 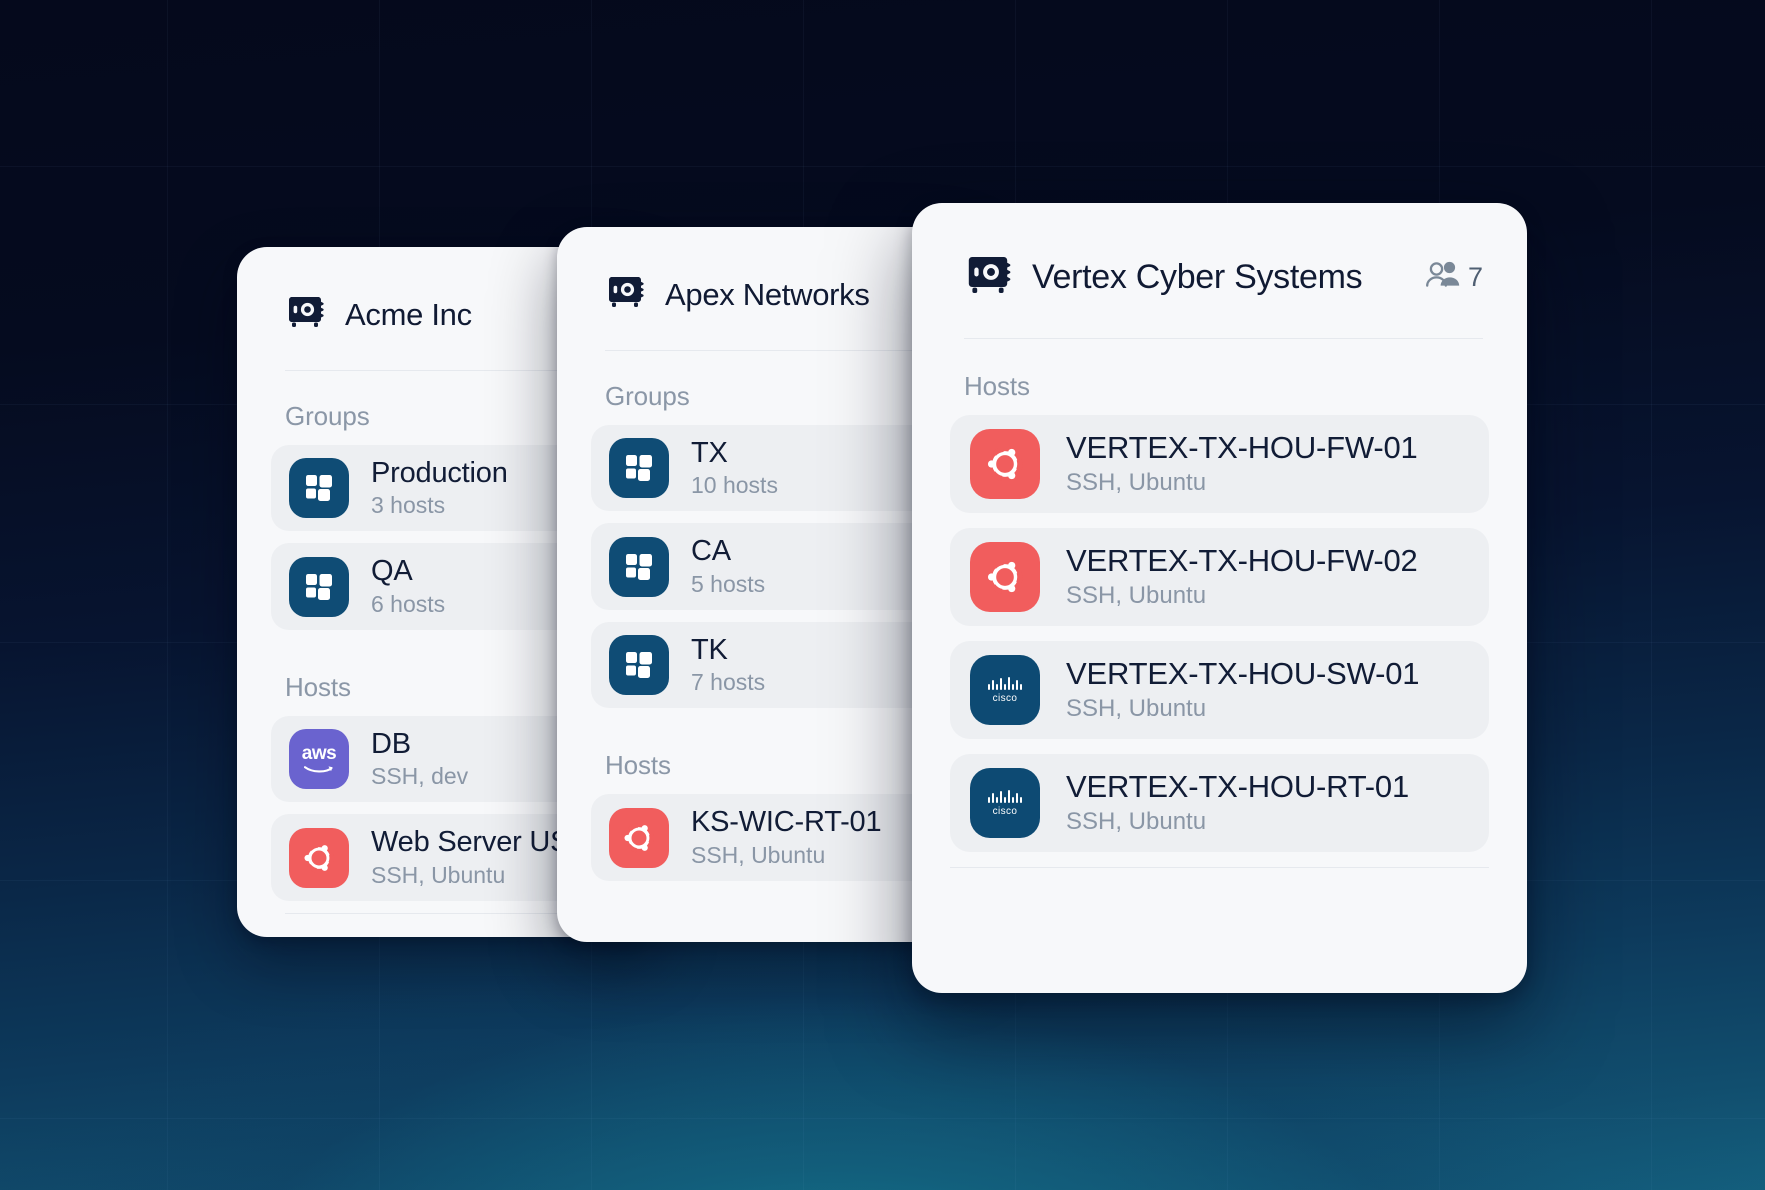 I want to click on list-item-title: TX, so click(x=709, y=453).